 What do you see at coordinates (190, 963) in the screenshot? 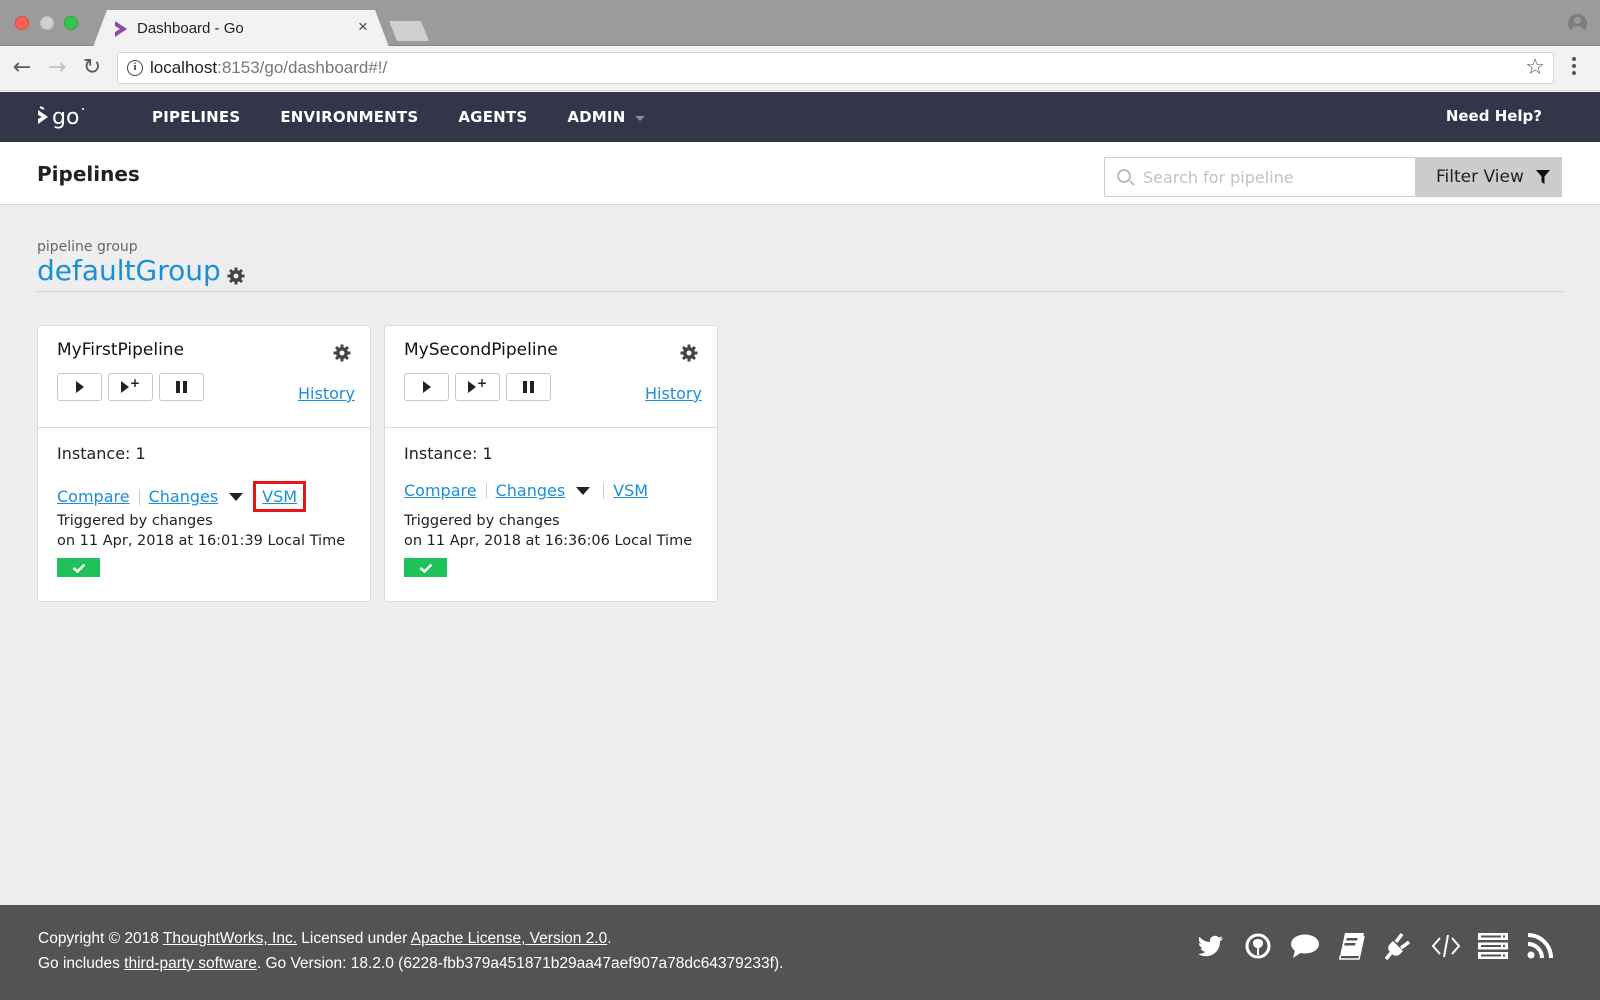
I see `third-party-link: third-party software` at bounding box center [190, 963].